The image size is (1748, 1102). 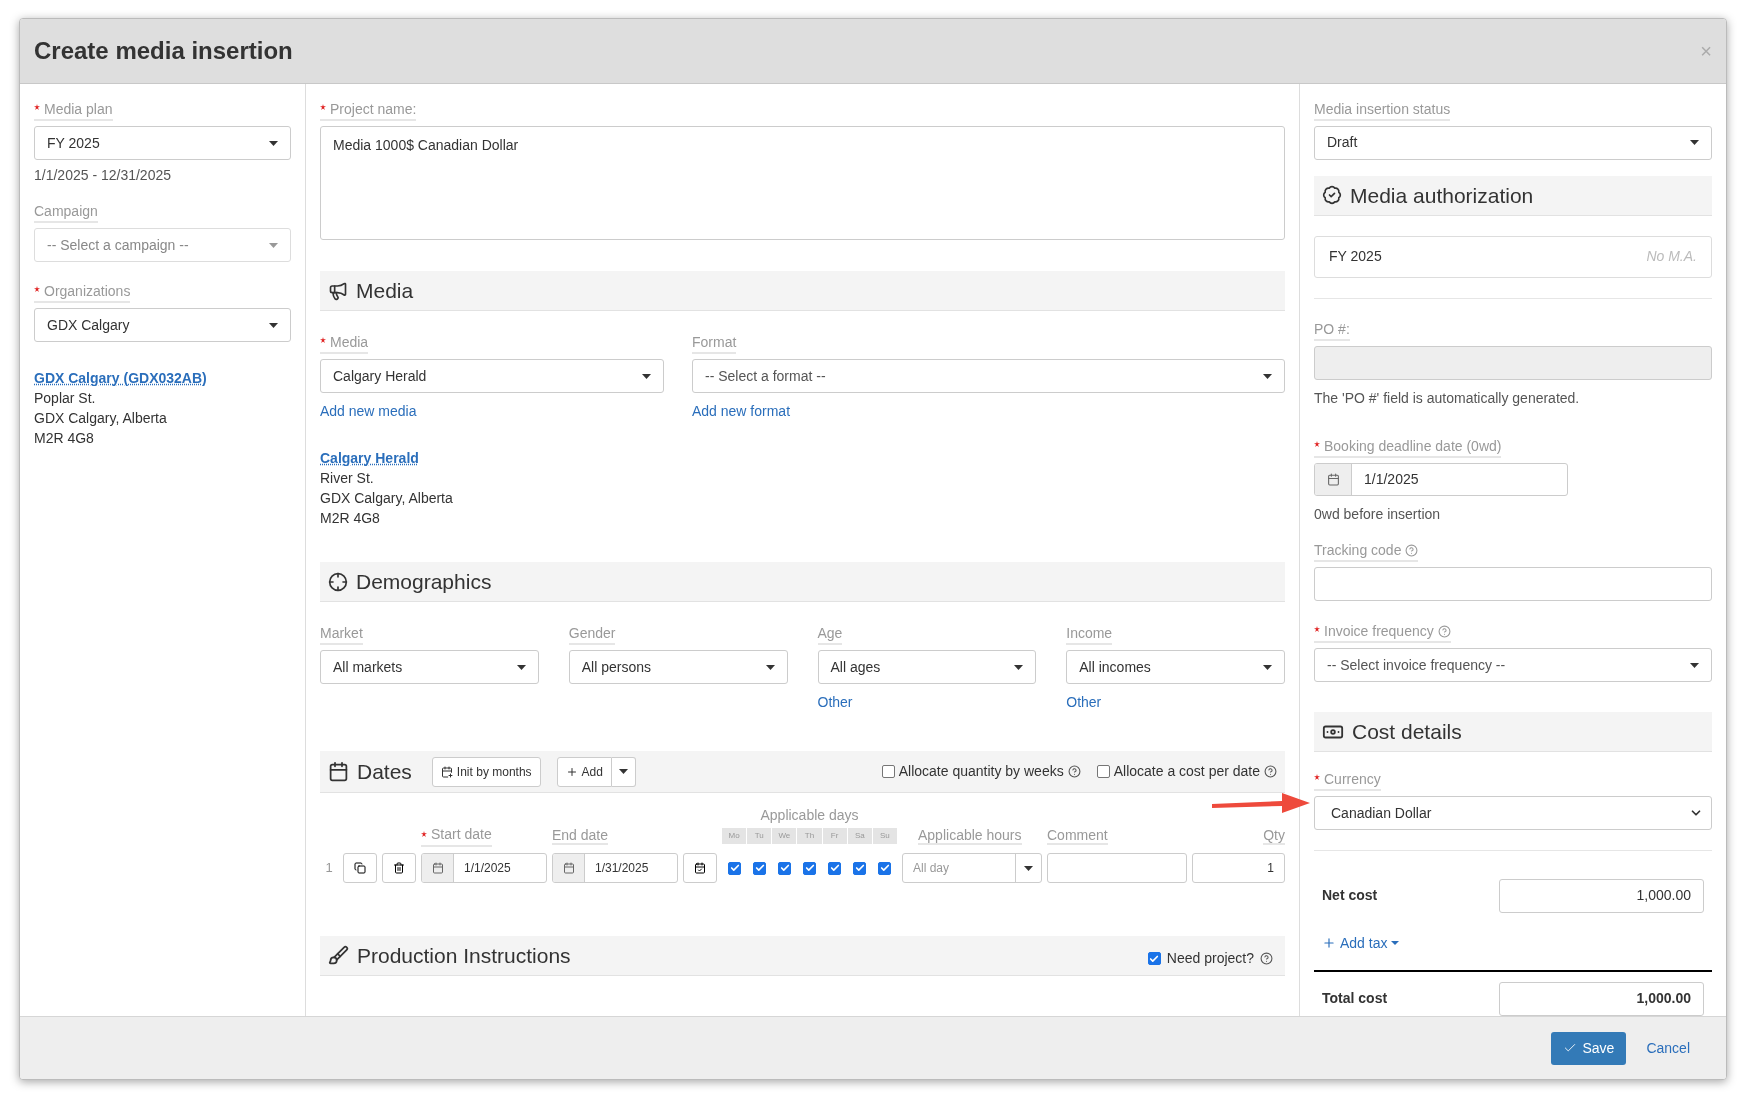 I want to click on copy-button, so click(x=360, y=868).